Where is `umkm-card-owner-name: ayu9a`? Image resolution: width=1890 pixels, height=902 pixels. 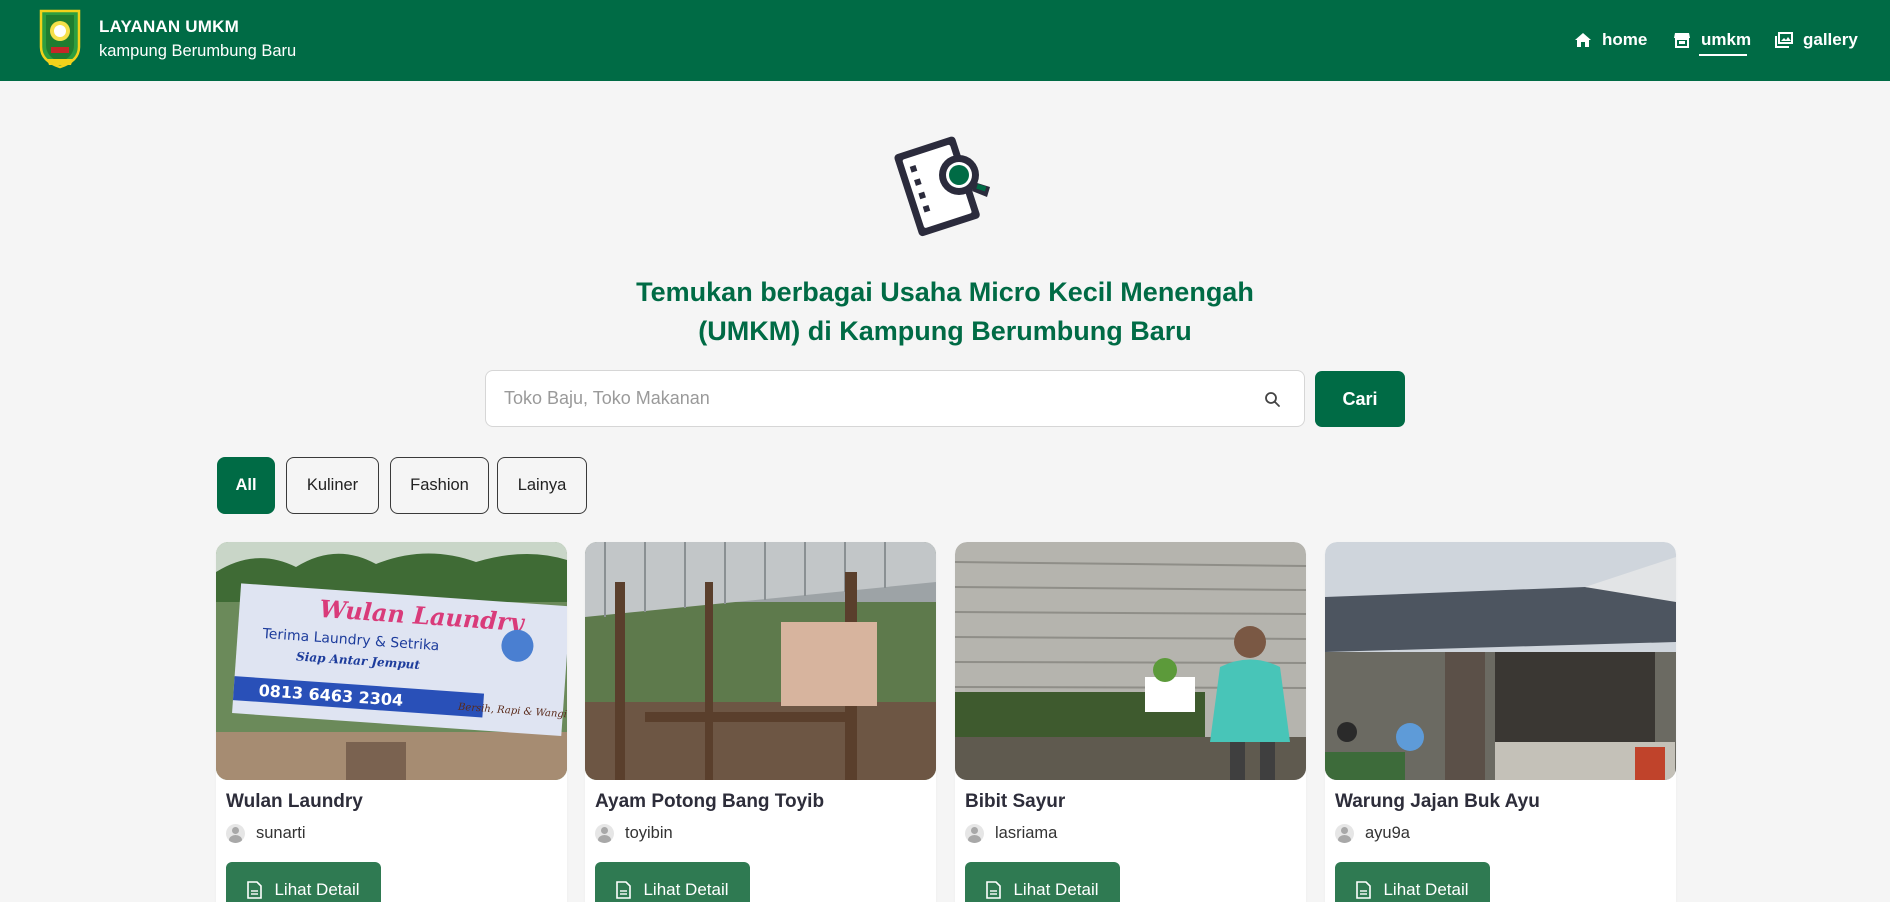 umkm-card-owner-name: ayu9a is located at coordinates (1387, 833).